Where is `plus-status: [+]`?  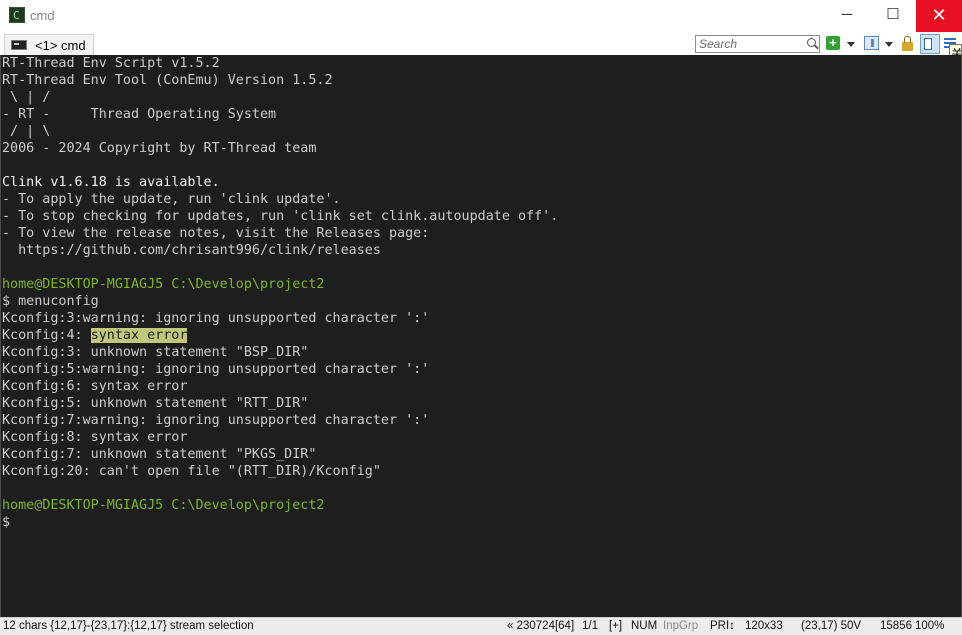 plus-status: [+] is located at coordinates (615, 626).